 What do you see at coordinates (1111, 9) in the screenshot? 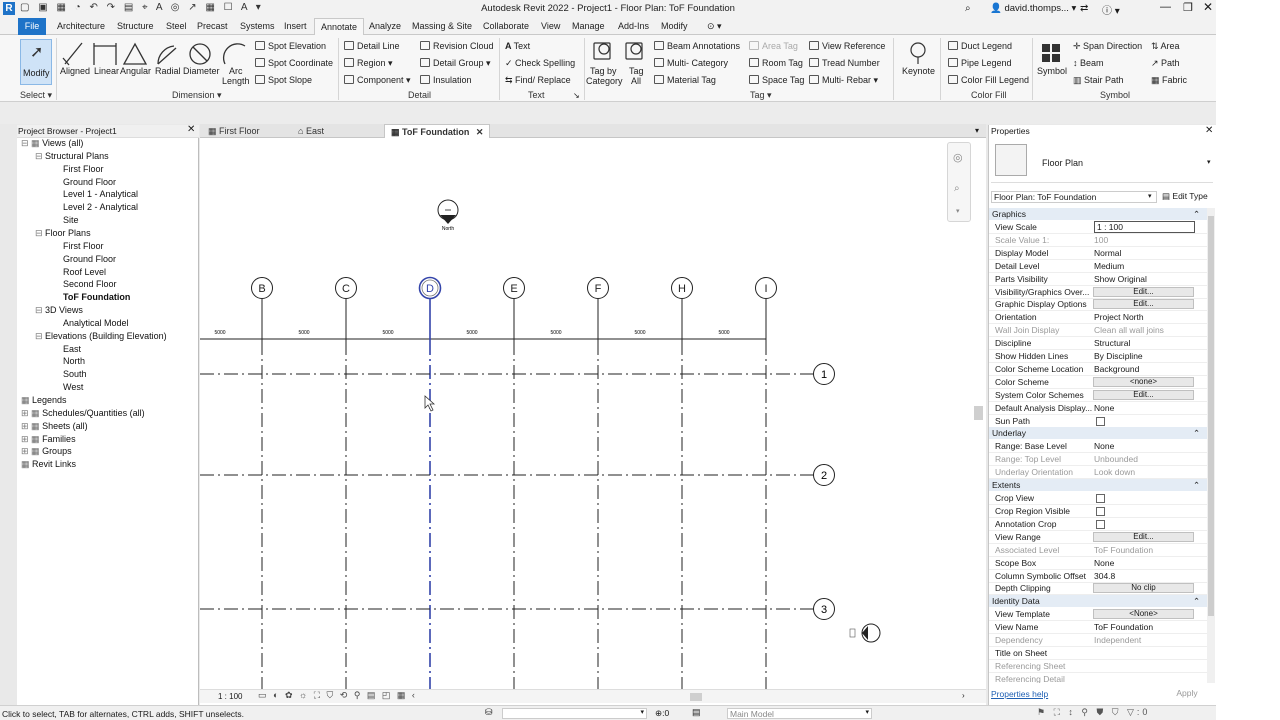
I see `help-icon: ⓘ ▾` at bounding box center [1111, 9].